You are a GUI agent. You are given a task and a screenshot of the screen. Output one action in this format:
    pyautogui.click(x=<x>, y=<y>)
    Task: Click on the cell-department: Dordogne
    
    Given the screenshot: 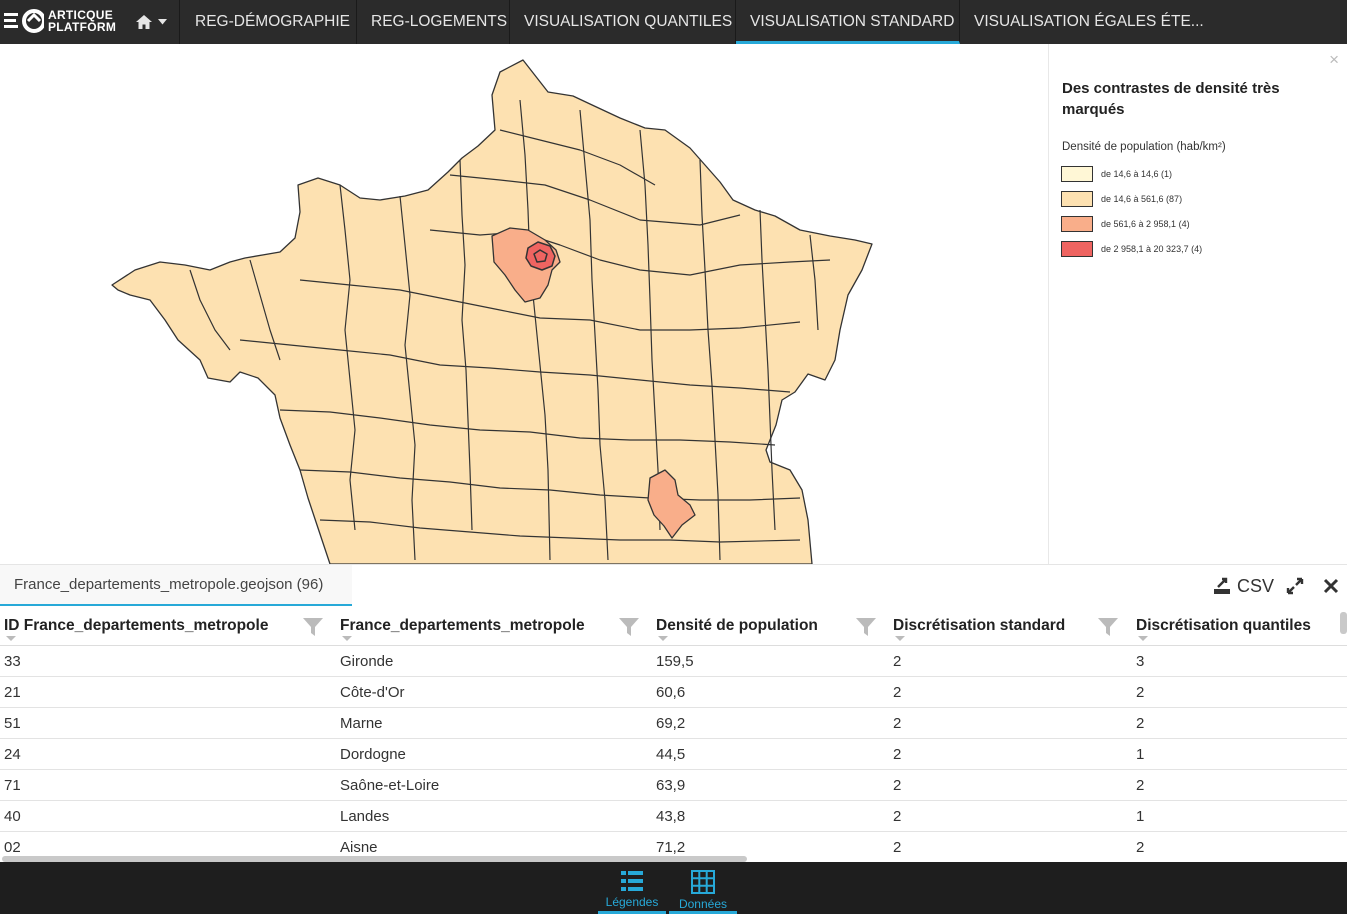 What is the action you would take?
    pyautogui.click(x=373, y=754)
    